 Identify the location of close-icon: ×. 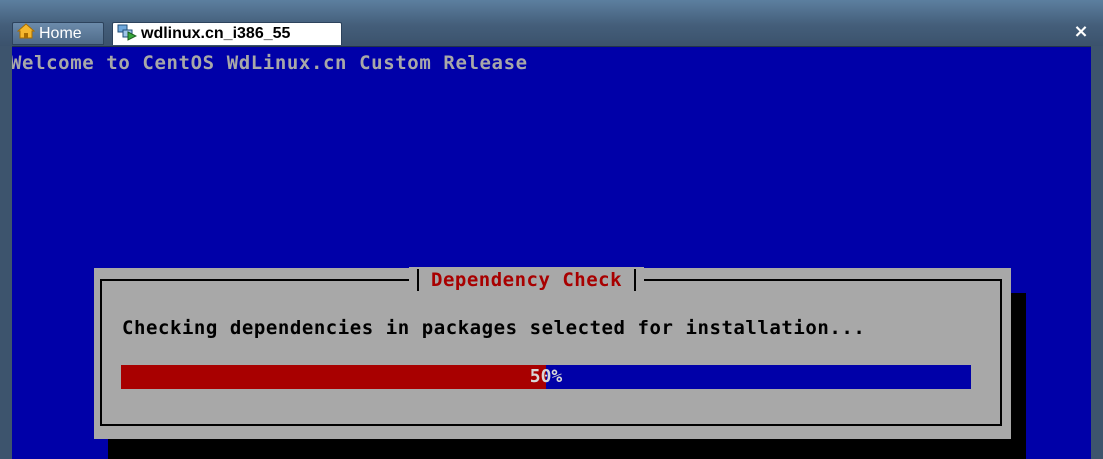
(1081, 32).